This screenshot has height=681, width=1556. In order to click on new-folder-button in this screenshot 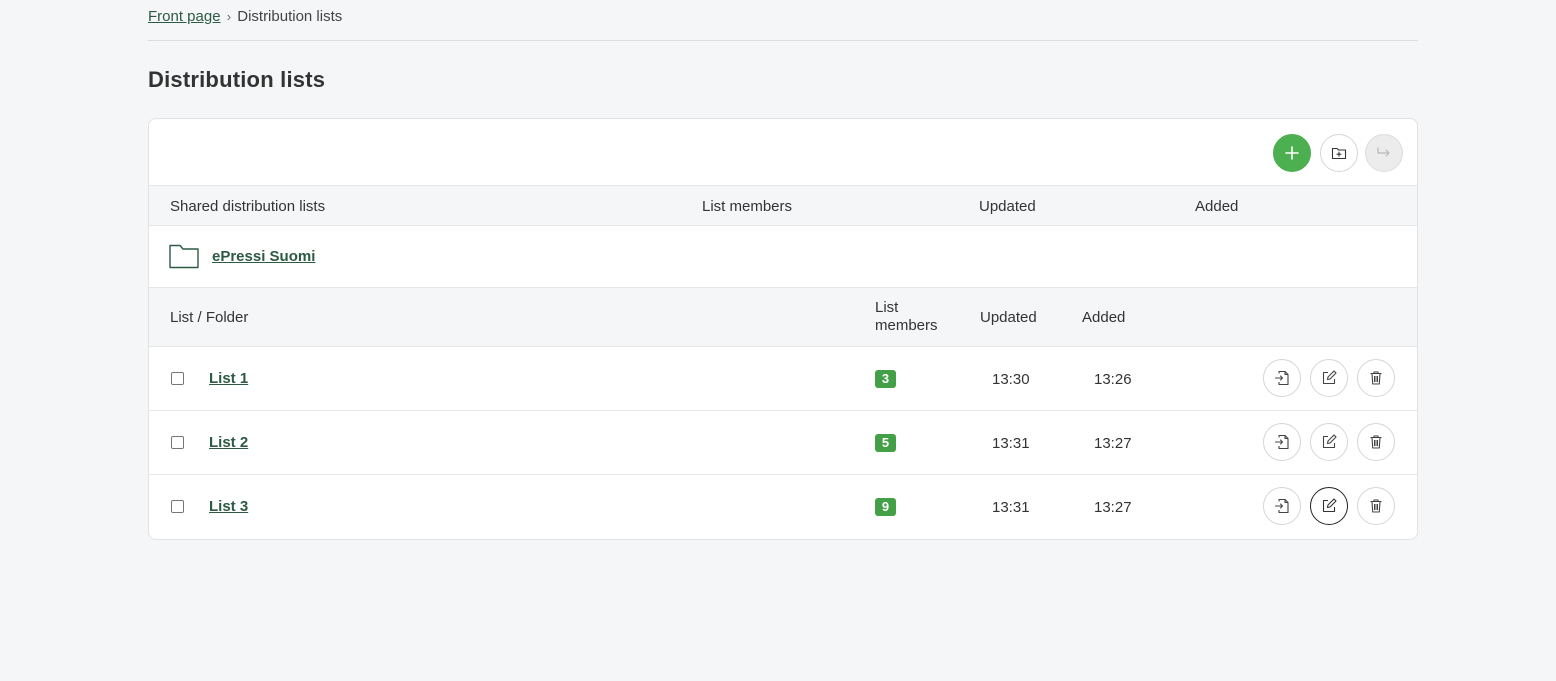, I will do `click(1339, 153)`.